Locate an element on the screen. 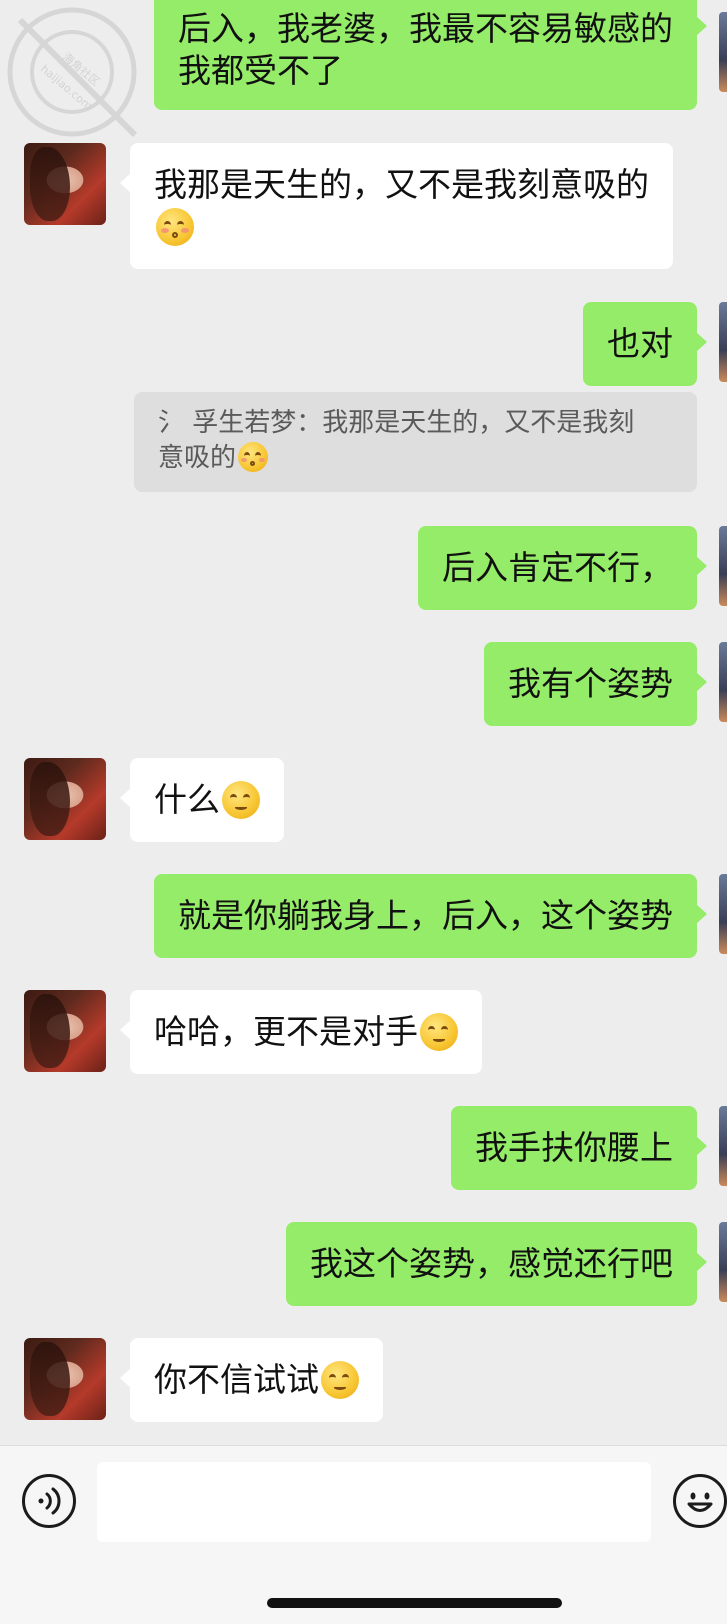 This screenshot has width=727, height=1624. emoji-icon is located at coordinates (700, 1501).